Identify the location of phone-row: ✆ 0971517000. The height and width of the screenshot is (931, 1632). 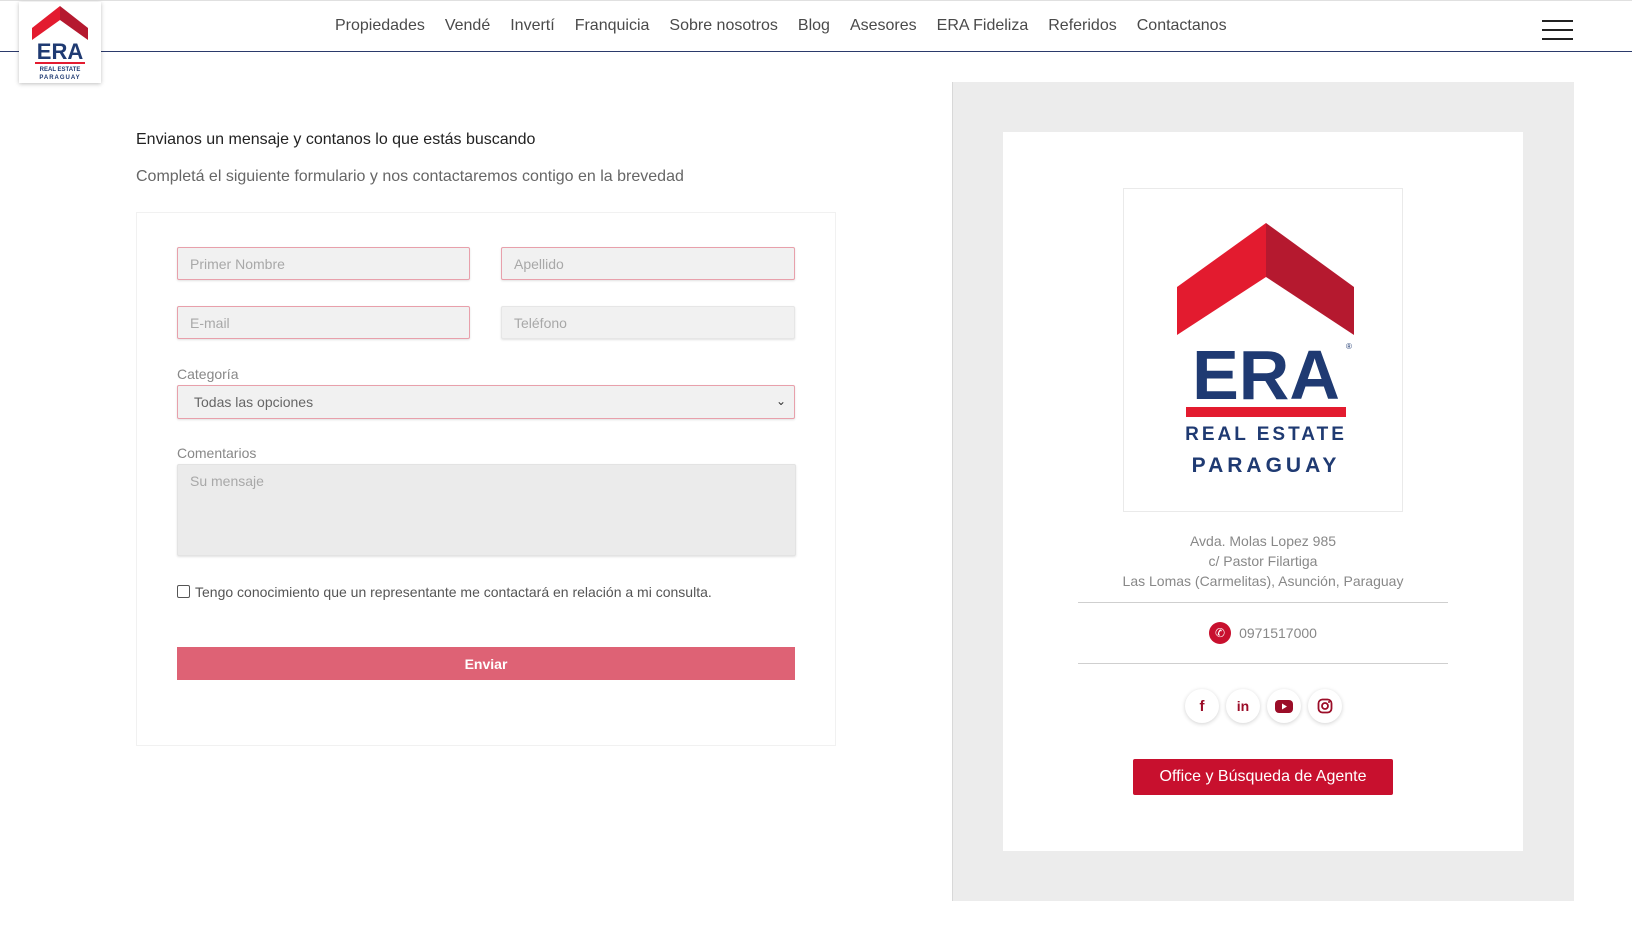
(1263, 633).